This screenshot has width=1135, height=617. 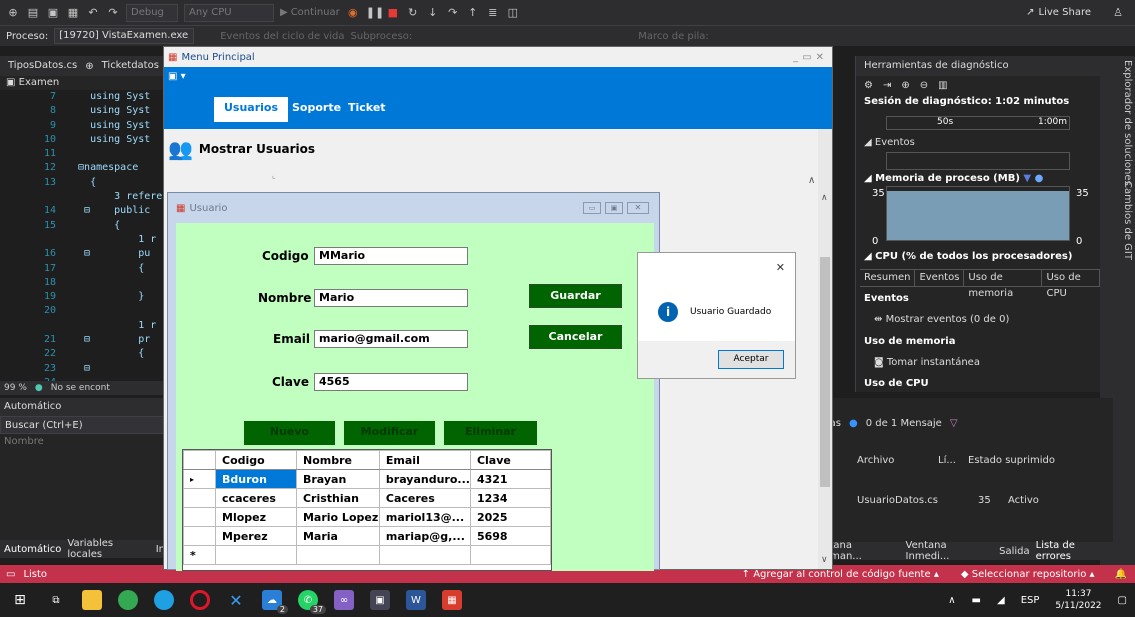 What do you see at coordinates (82, 269) in the screenshot?
I see `code-line: 17 {` at bounding box center [82, 269].